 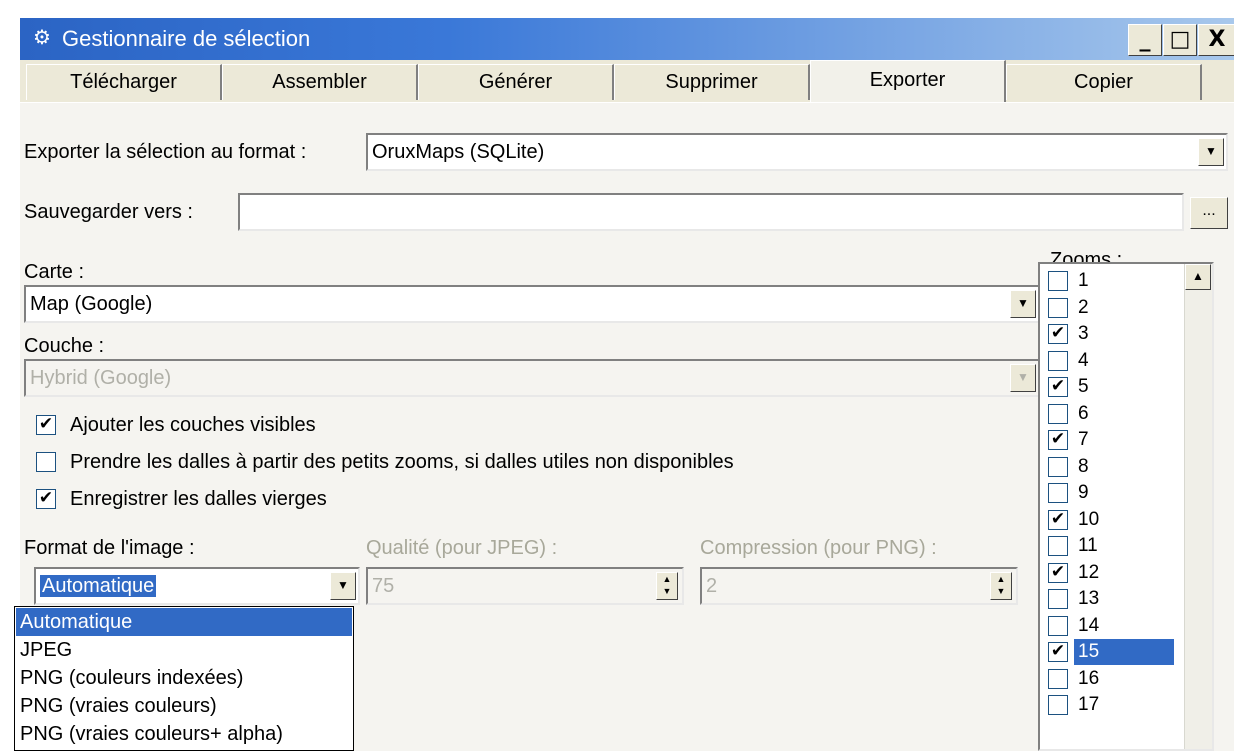 What do you see at coordinates (1023, 304) in the screenshot?
I see `carte-dropdown-arrow: ▼` at bounding box center [1023, 304].